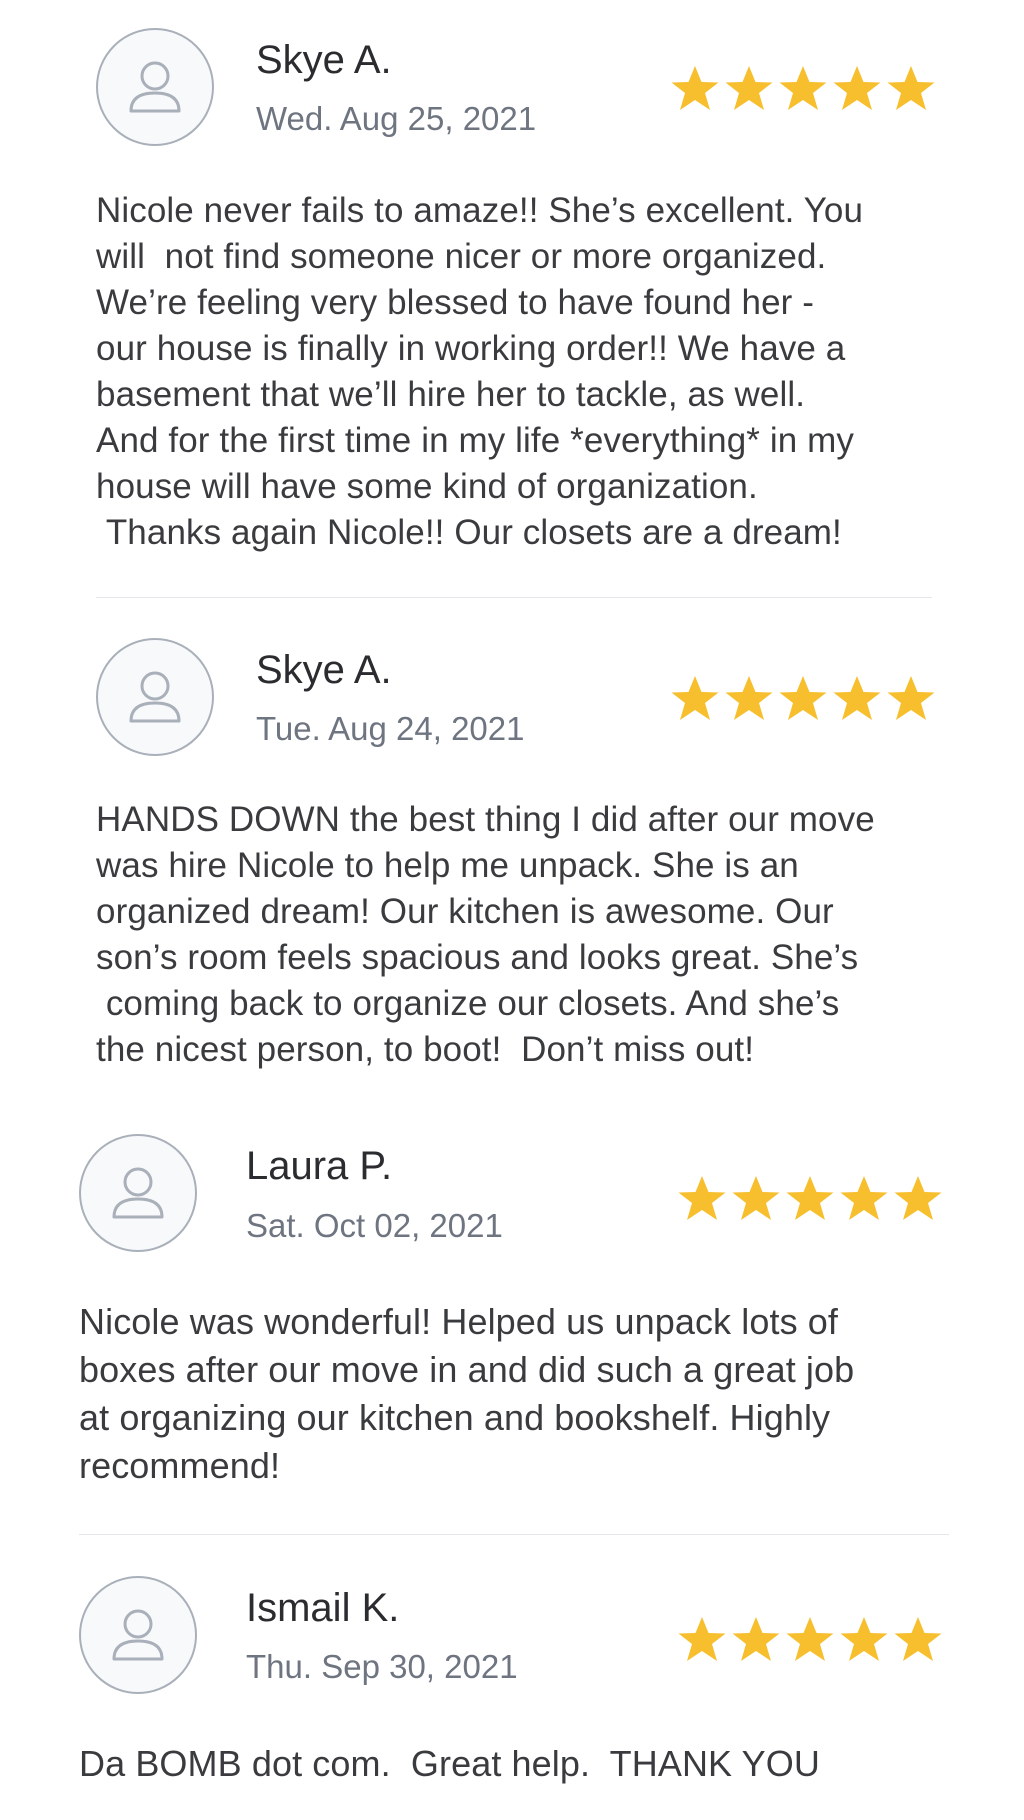  I want to click on review-text: Da BOMB dot com. Great help. THANK YOU, so click(449, 1763).